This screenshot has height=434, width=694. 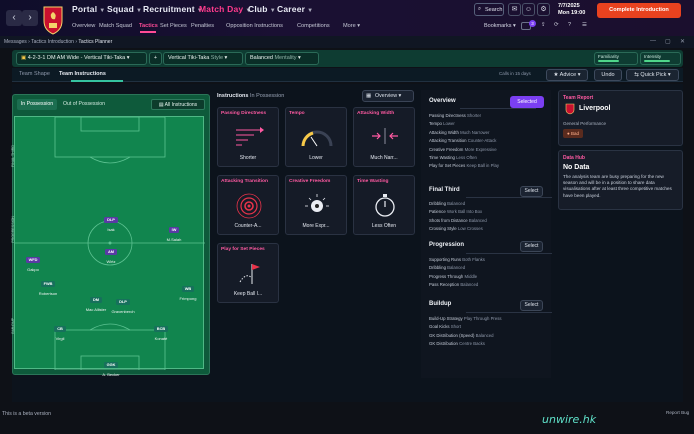 What do you see at coordinates (262, 9) in the screenshot?
I see `nav-club: Club ▼` at bounding box center [262, 9].